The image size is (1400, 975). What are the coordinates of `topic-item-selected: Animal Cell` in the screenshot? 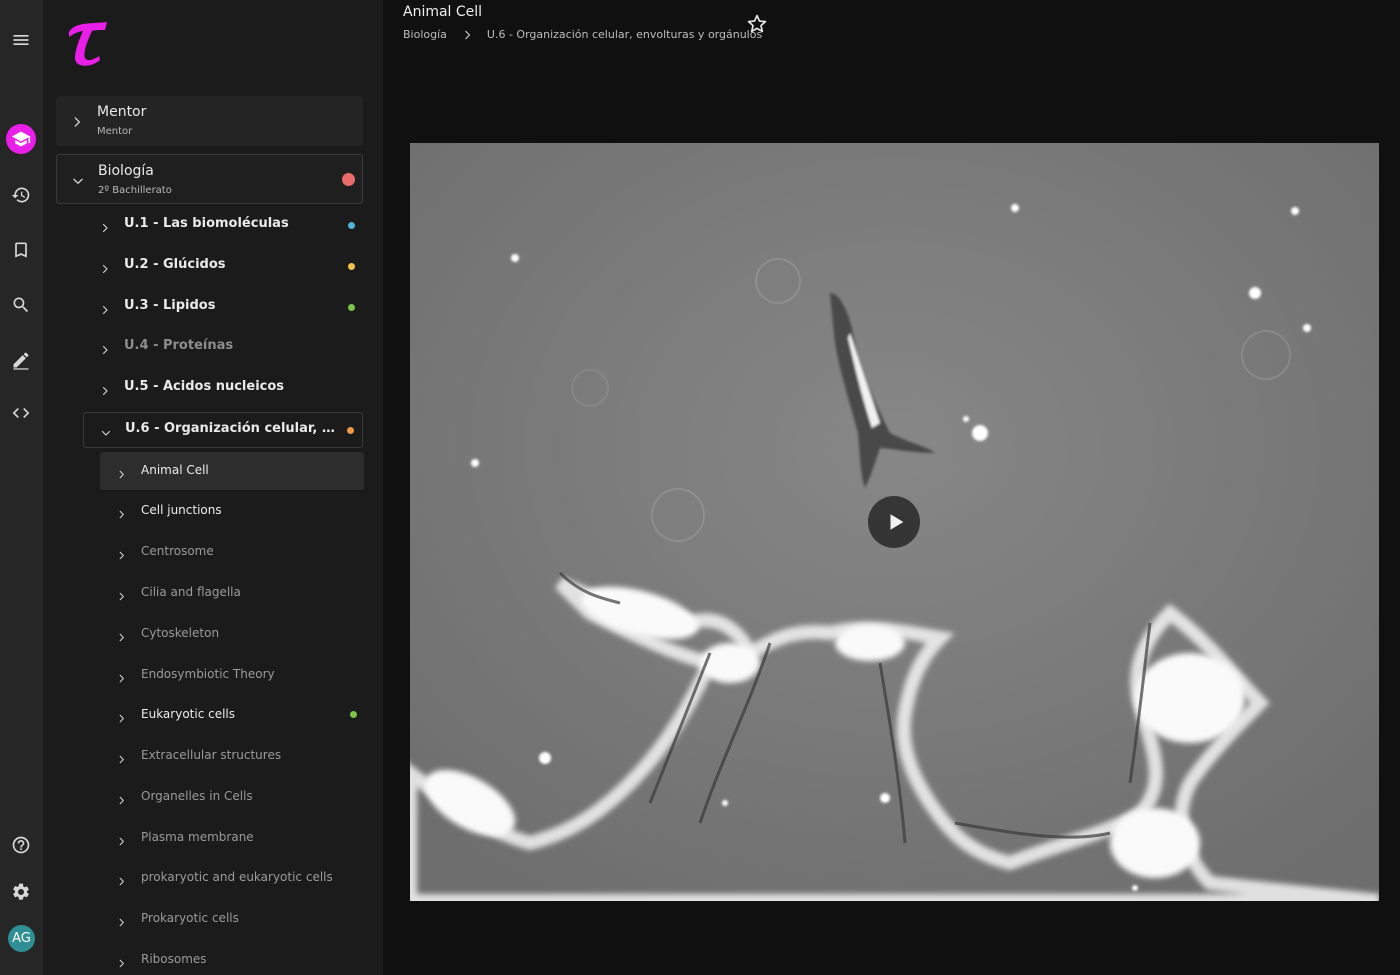 It's located at (232, 471).